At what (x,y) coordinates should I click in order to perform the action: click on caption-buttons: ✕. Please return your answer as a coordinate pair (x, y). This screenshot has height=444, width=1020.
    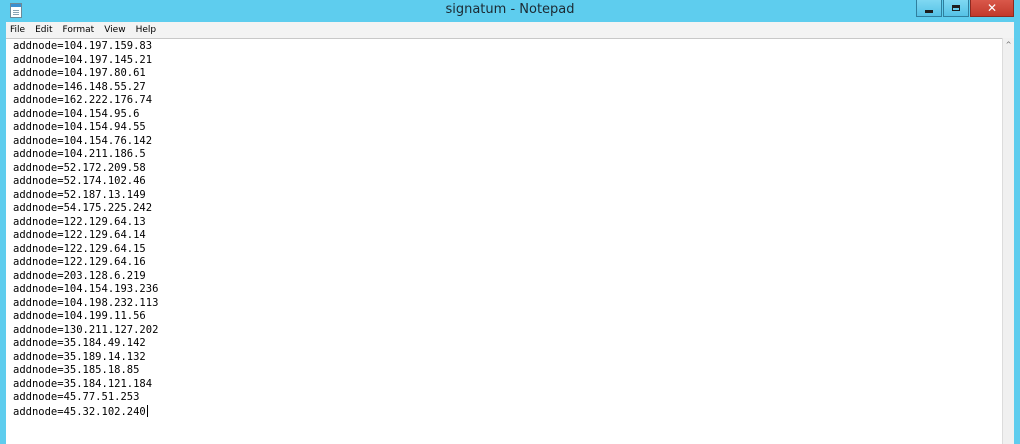
    Looking at the image, I should click on (964, 9).